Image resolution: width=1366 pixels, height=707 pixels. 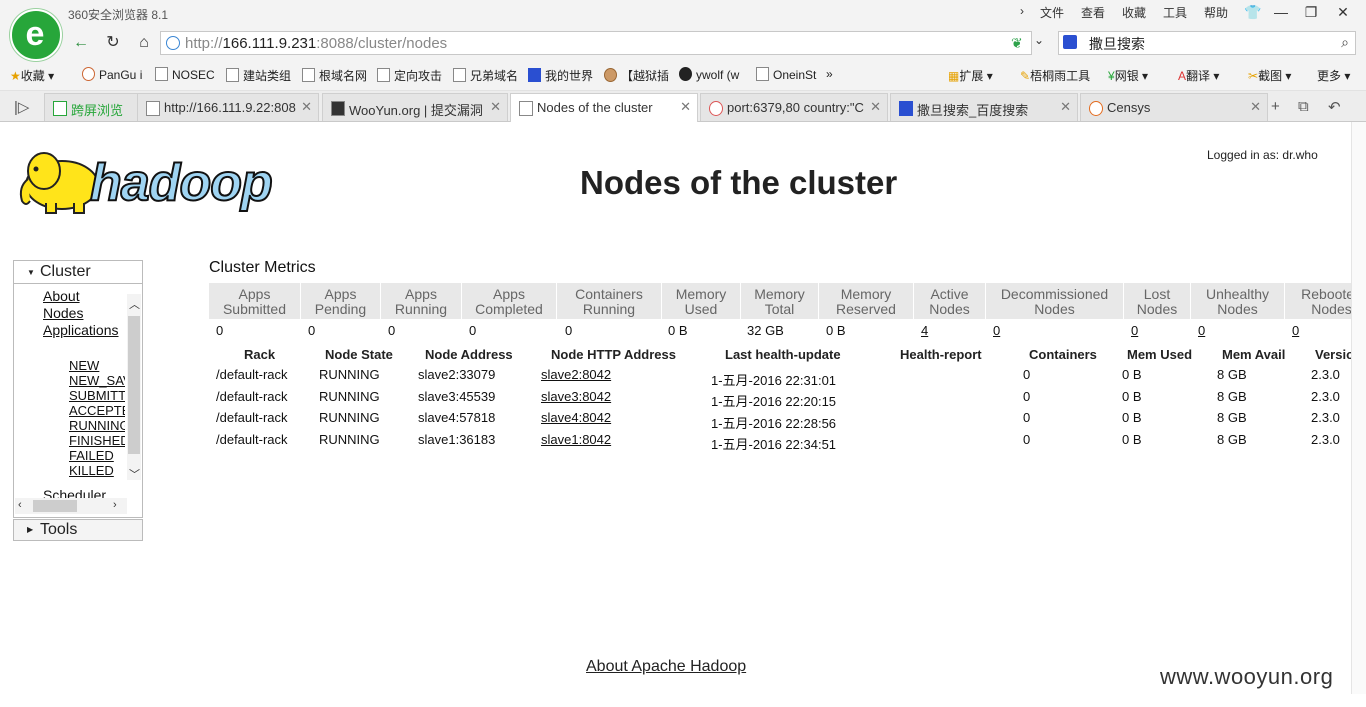 I want to click on new-tab-plus-icon: +, so click(x=1275, y=106).